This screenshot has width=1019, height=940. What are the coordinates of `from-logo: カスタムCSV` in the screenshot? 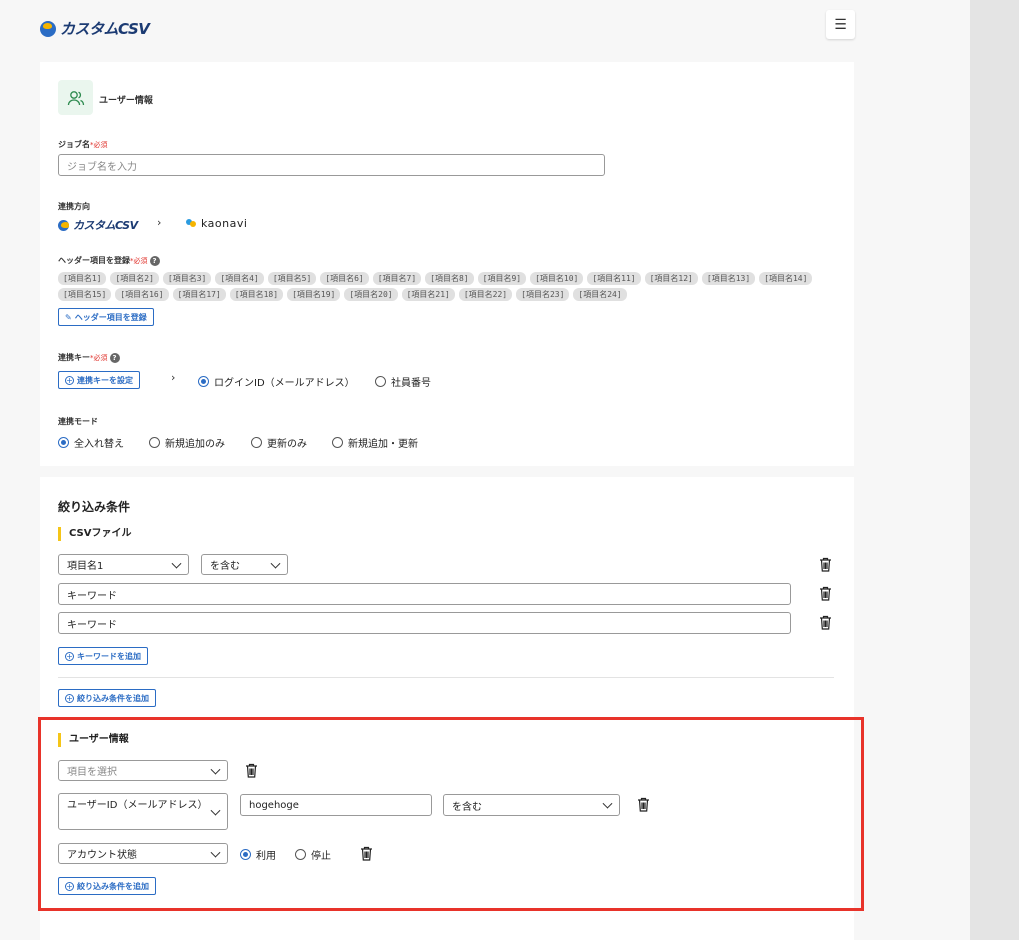 It's located at (98, 225).